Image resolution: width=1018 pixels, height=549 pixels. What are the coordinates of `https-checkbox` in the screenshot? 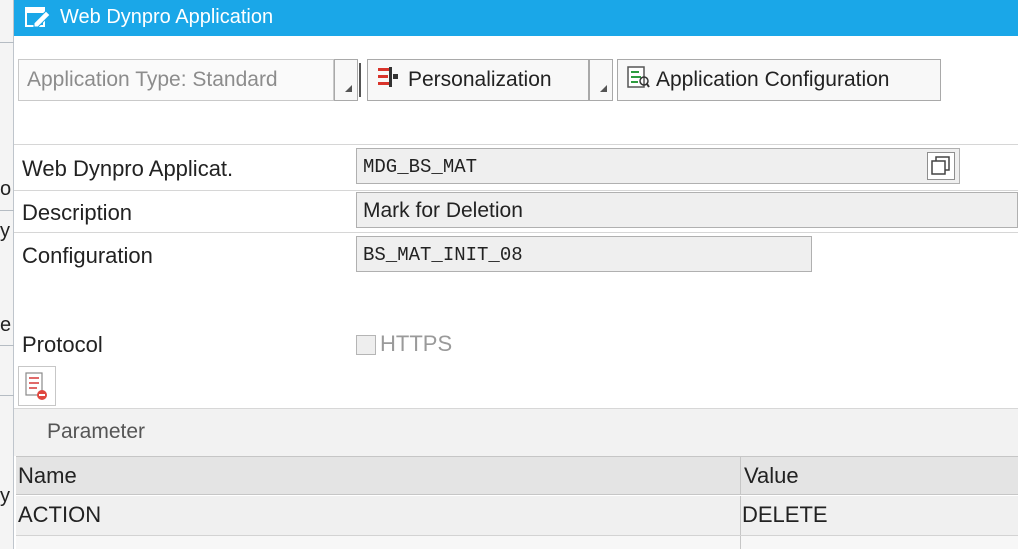 It's located at (366, 345).